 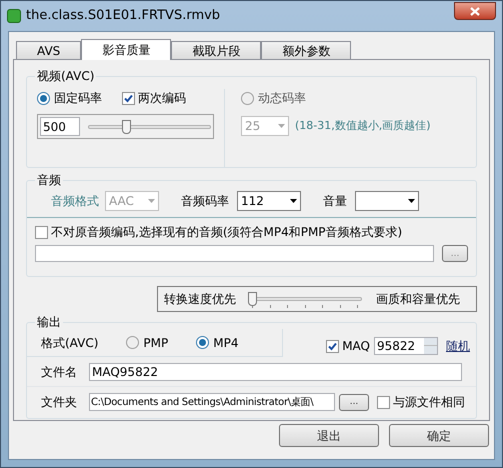 What do you see at coordinates (200, 299) in the screenshot?
I see `slider-label: 转换速度优先` at bounding box center [200, 299].